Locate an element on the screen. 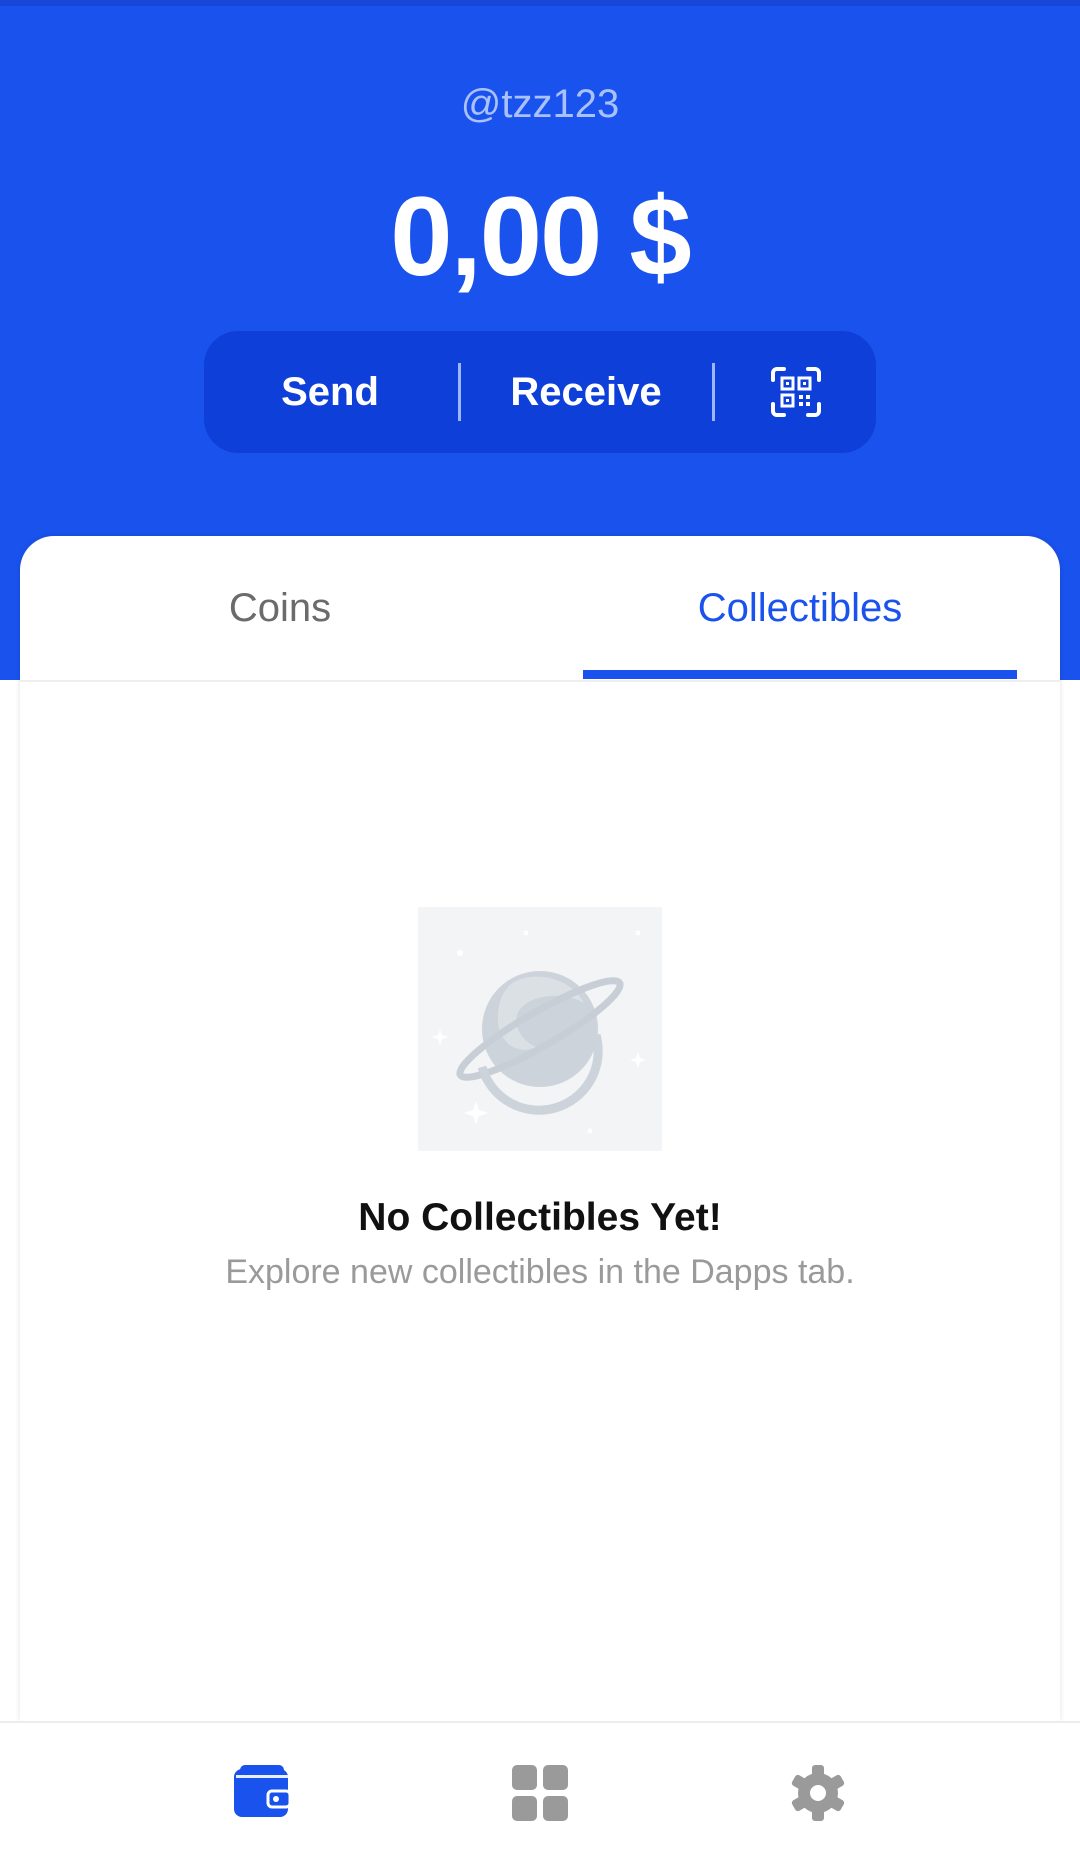  dapps-grid-icon is located at coordinates (540, 1793).